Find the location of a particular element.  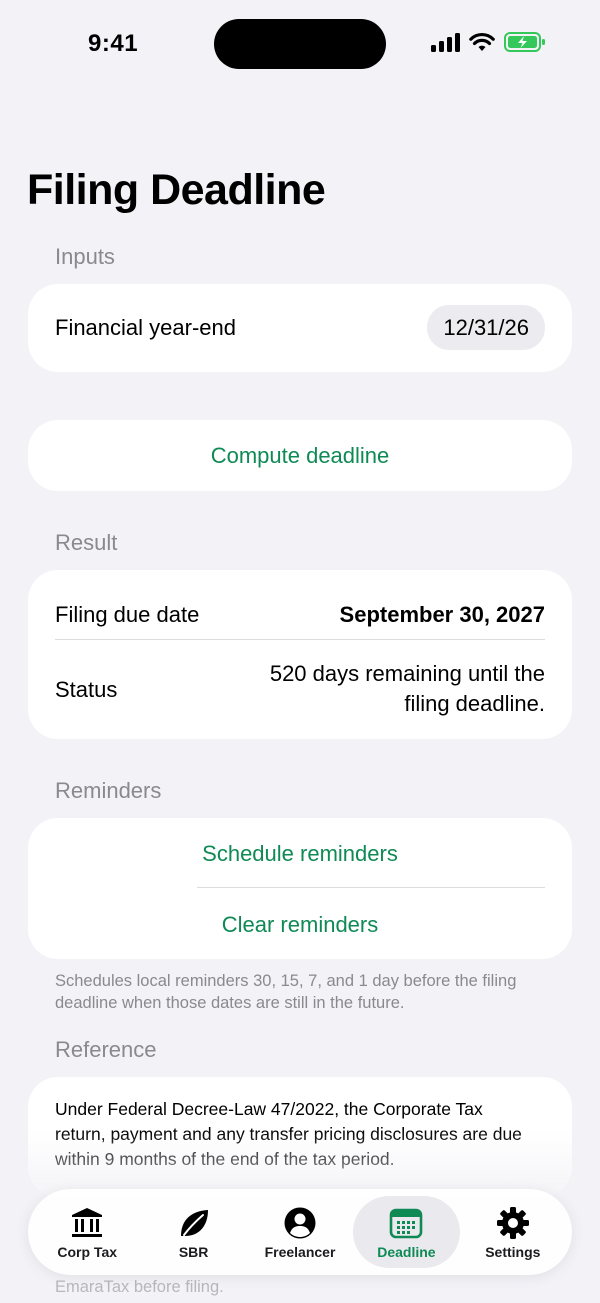

dynamic-island is located at coordinates (300, 44).